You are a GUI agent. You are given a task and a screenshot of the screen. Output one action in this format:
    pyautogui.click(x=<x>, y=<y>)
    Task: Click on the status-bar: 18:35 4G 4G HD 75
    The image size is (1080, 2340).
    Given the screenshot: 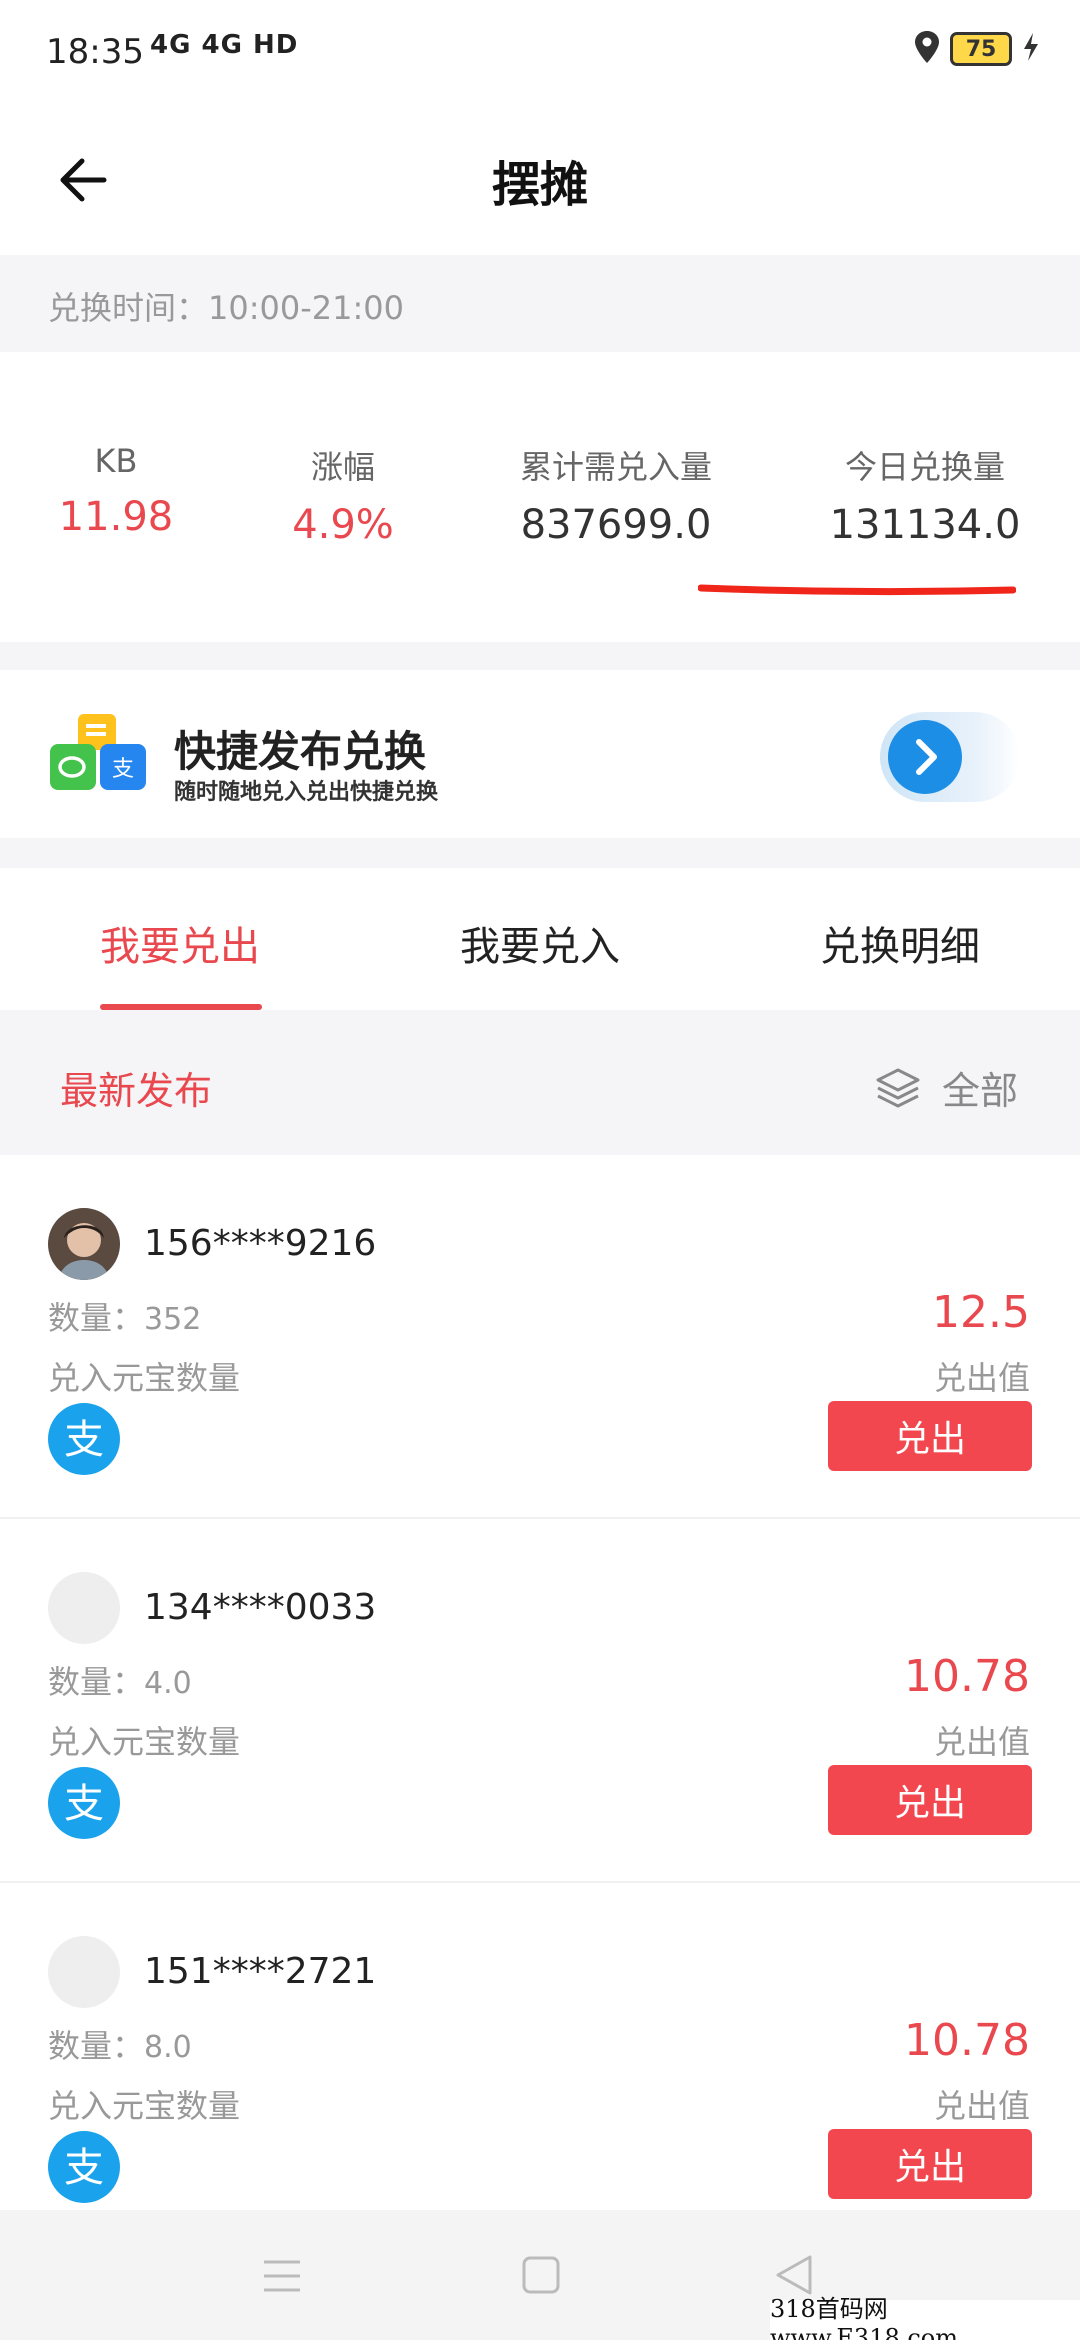 What is the action you would take?
    pyautogui.click(x=540, y=55)
    